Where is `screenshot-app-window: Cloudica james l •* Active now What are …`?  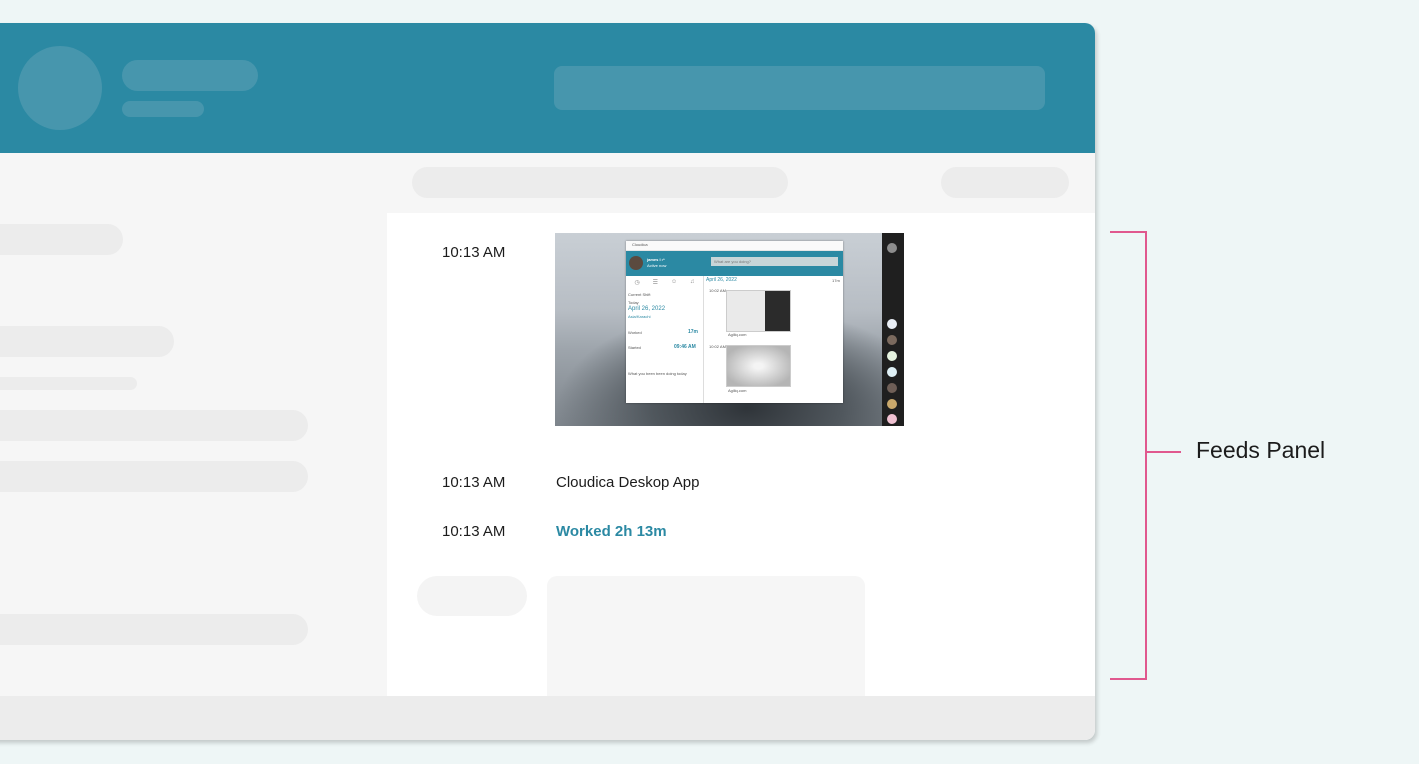
screenshot-app-window: Cloudica james l •* Active now What are … is located at coordinates (734, 322).